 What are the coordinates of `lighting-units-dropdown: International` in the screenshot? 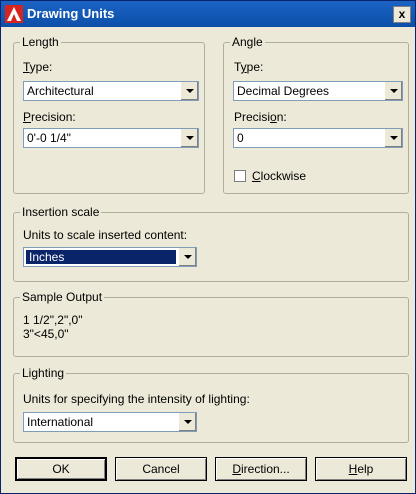 It's located at (110, 422).